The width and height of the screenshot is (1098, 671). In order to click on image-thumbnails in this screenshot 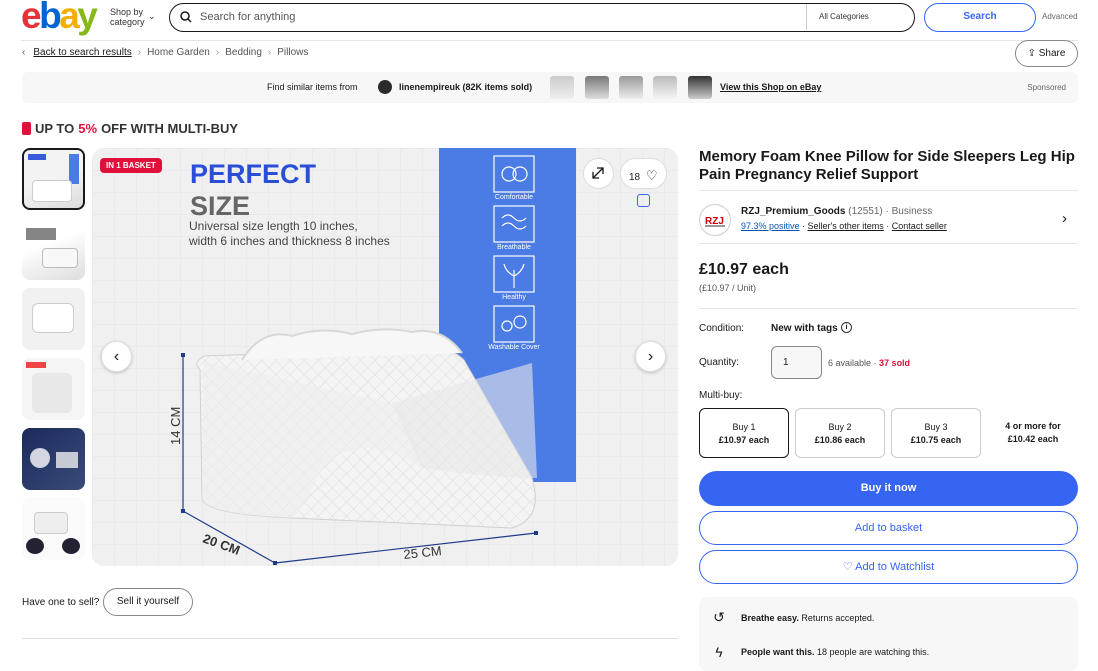, I will do `click(54, 357)`.